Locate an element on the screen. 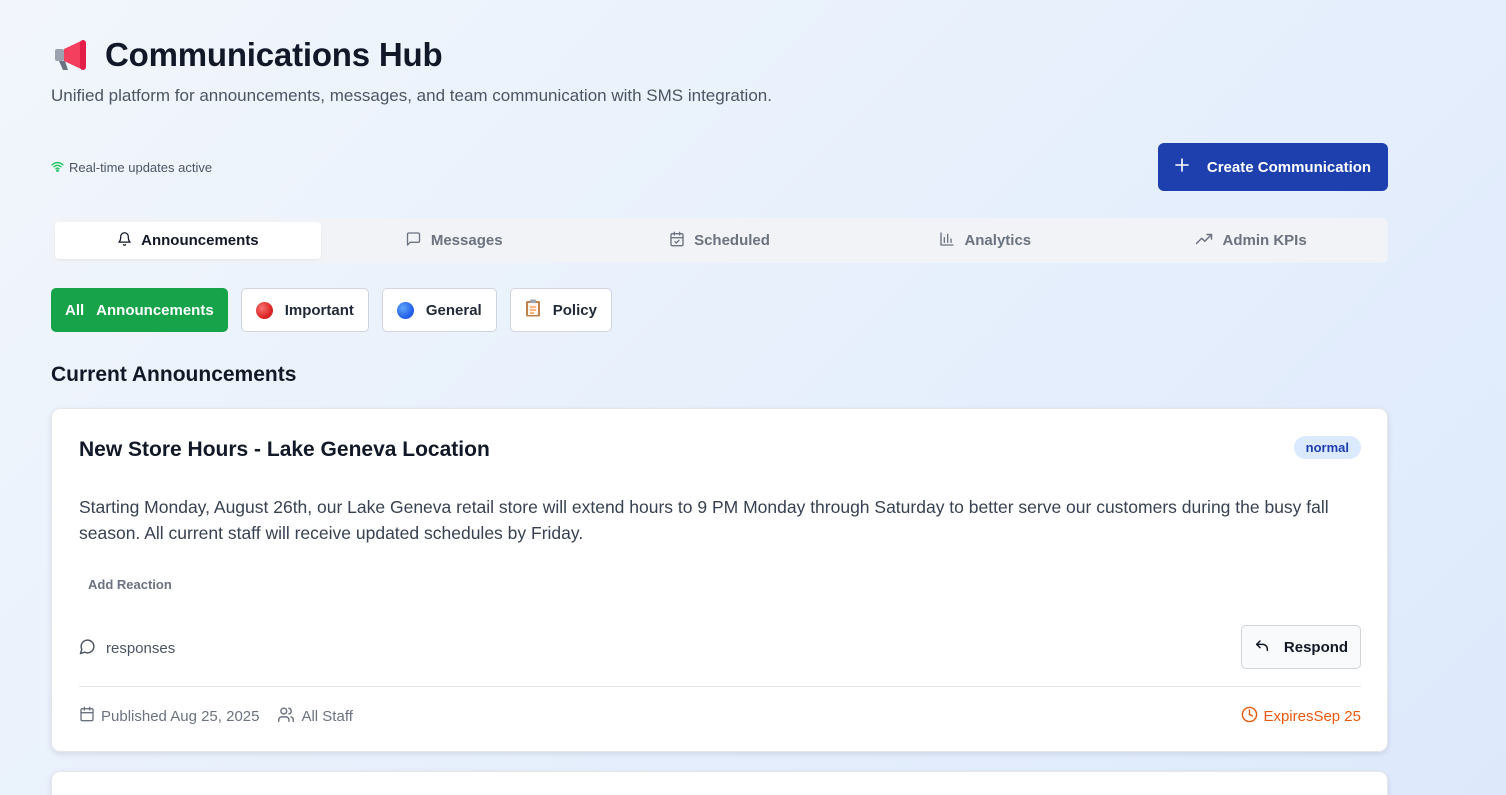  users-icon is located at coordinates (286, 716).